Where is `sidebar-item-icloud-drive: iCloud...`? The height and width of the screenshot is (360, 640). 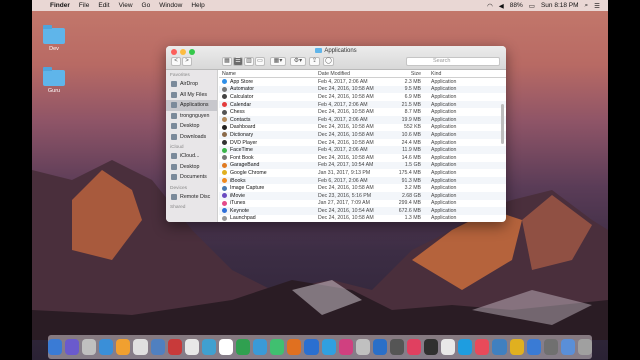
sidebar-item-icloud-drive: iCloud... is located at coordinates (191, 156).